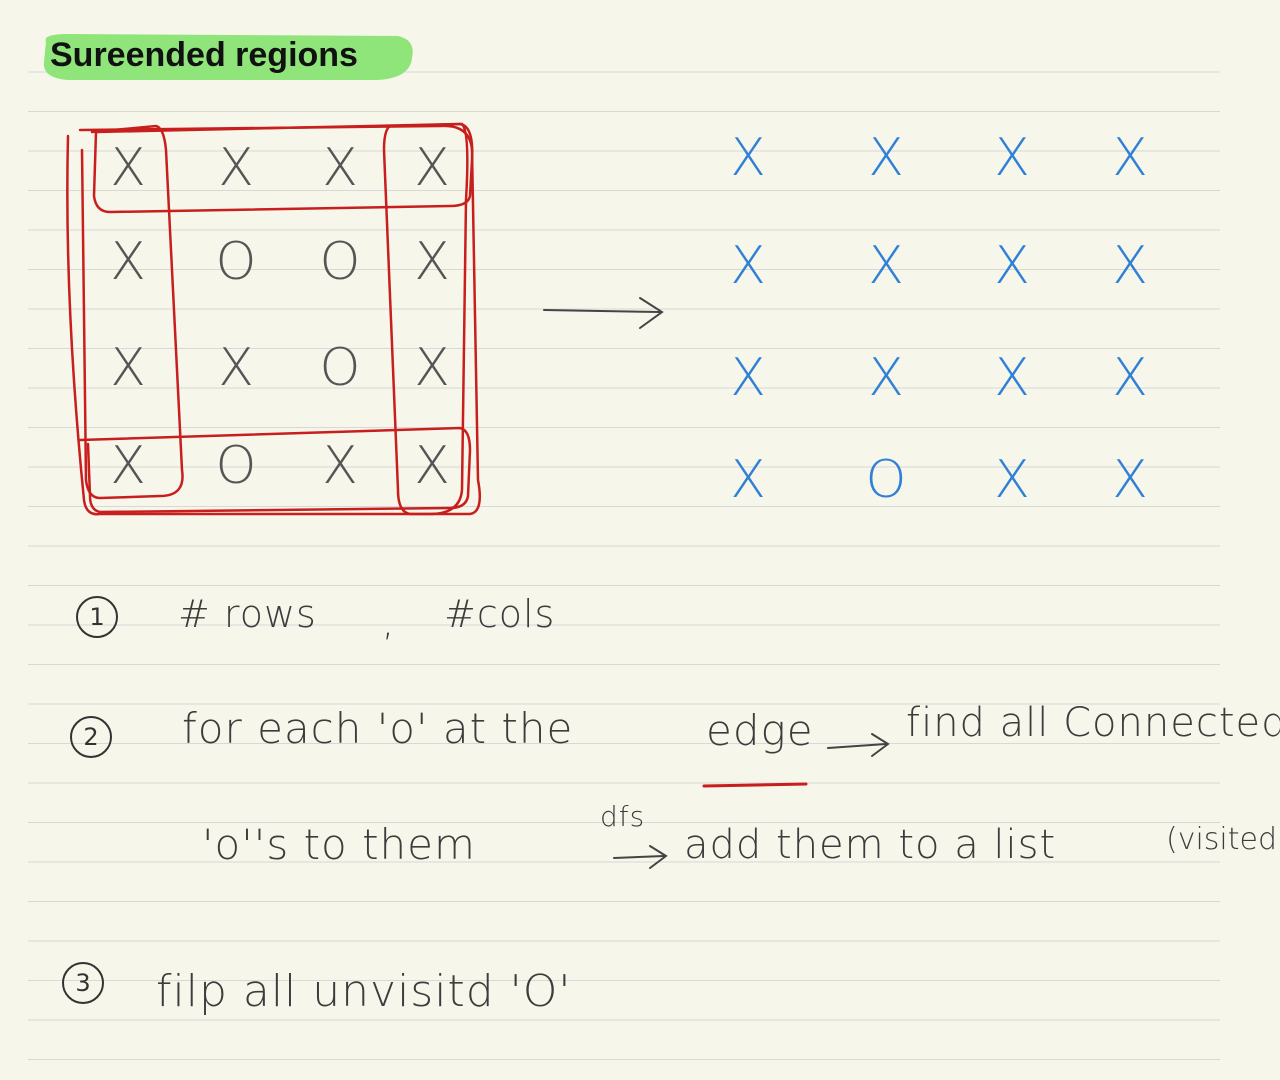  What do you see at coordinates (247, 614) in the screenshot?
I see `step-1-rows: # rows` at bounding box center [247, 614].